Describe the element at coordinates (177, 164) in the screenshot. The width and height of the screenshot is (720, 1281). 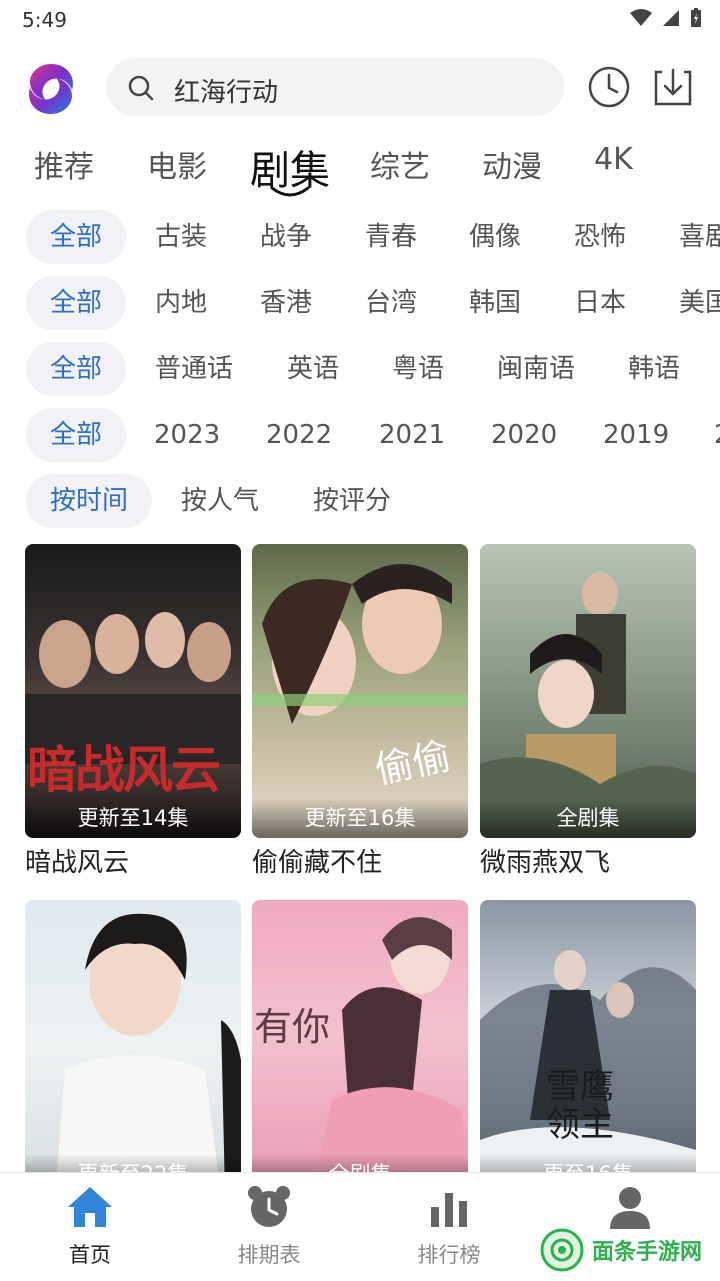
I see `tab-movies: 电影` at that location.